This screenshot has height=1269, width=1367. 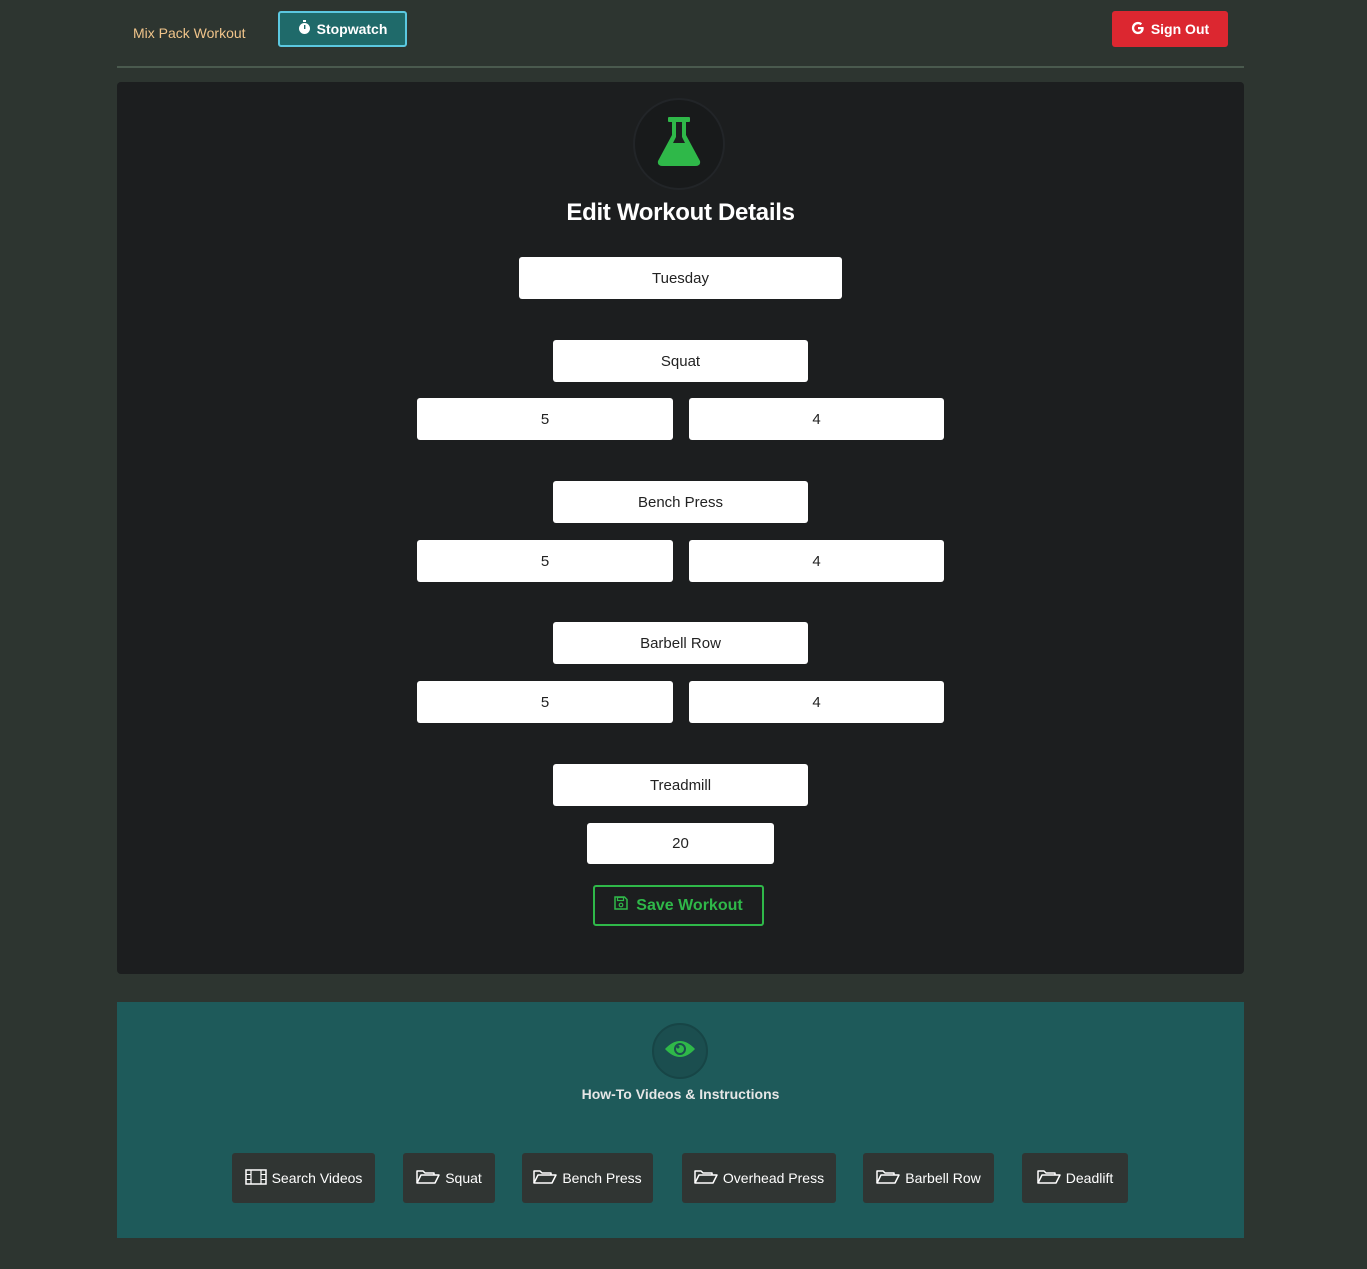 I want to click on google-icon, so click(x=1138, y=29).